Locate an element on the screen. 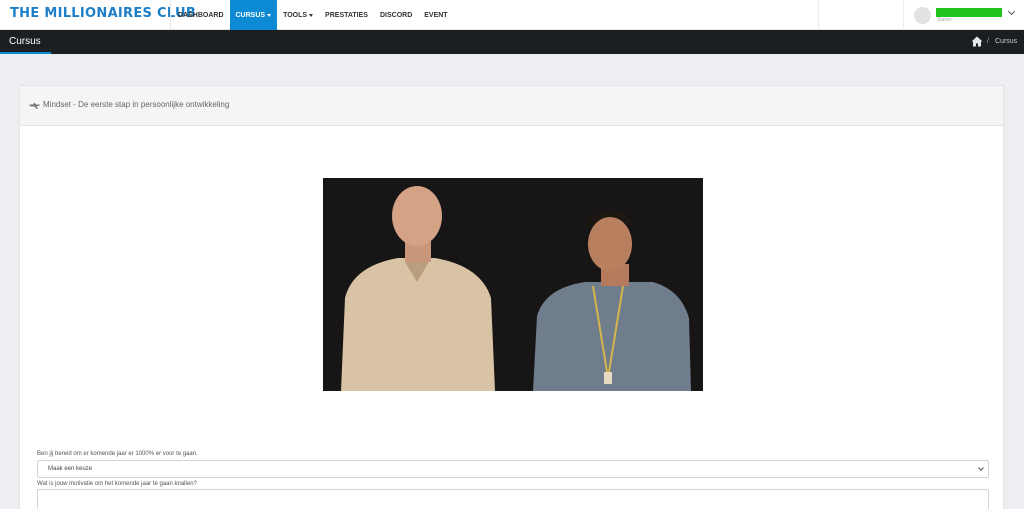 This screenshot has width=1024, height=509. nav-item-label: PRESTATIES is located at coordinates (346, 15).